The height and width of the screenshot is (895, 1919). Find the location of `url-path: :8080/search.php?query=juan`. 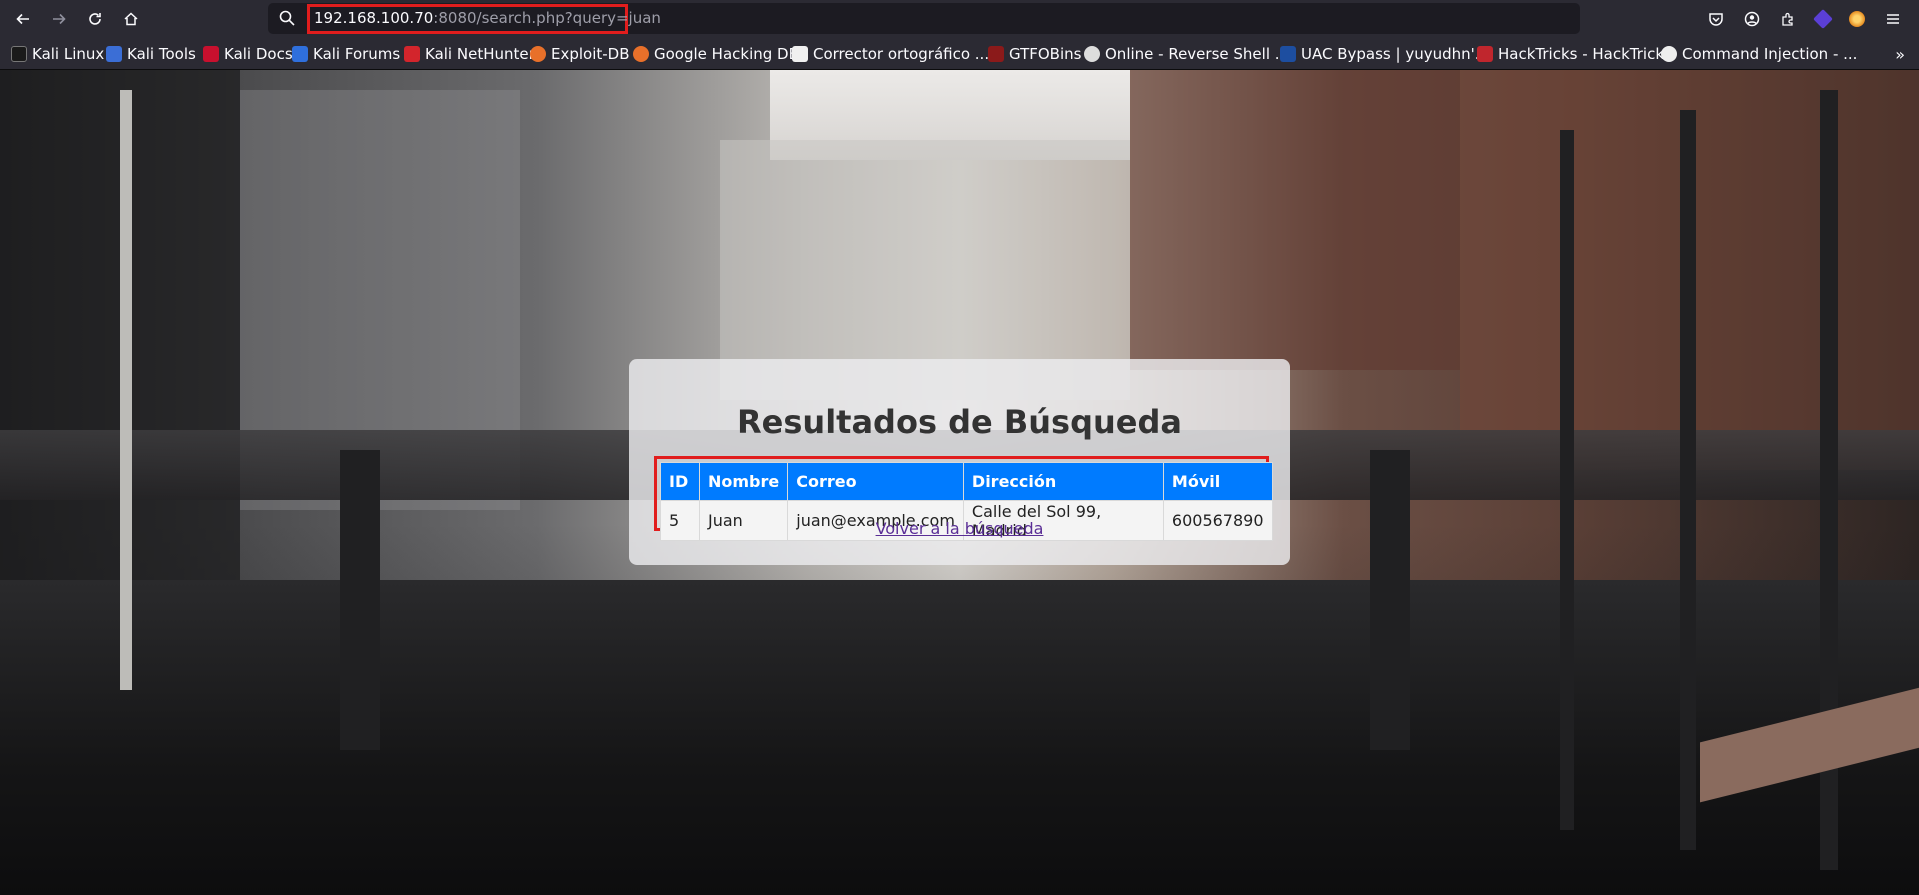

url-path: :8080/search.php?query=juan is located at coordinates (547, 18).